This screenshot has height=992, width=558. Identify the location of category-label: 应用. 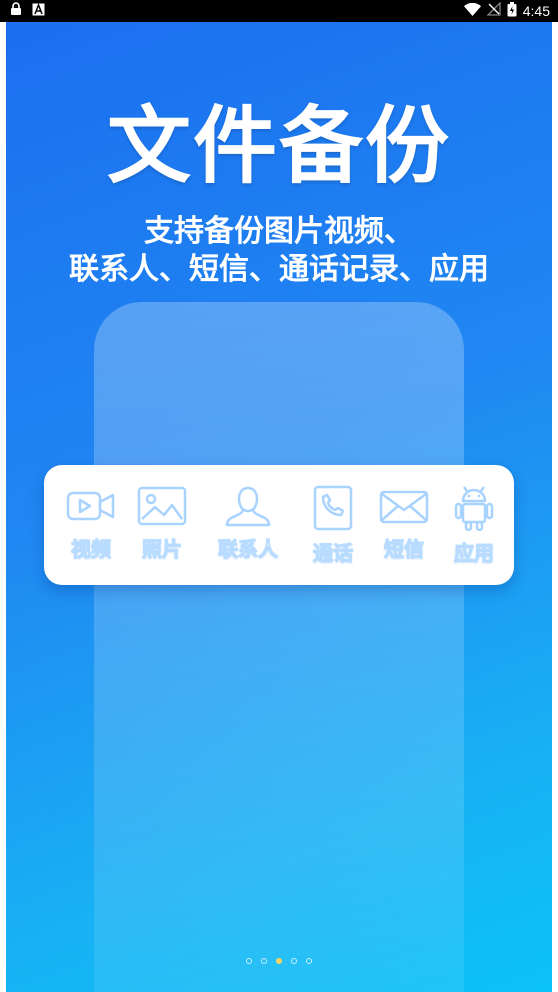
(474, 553).